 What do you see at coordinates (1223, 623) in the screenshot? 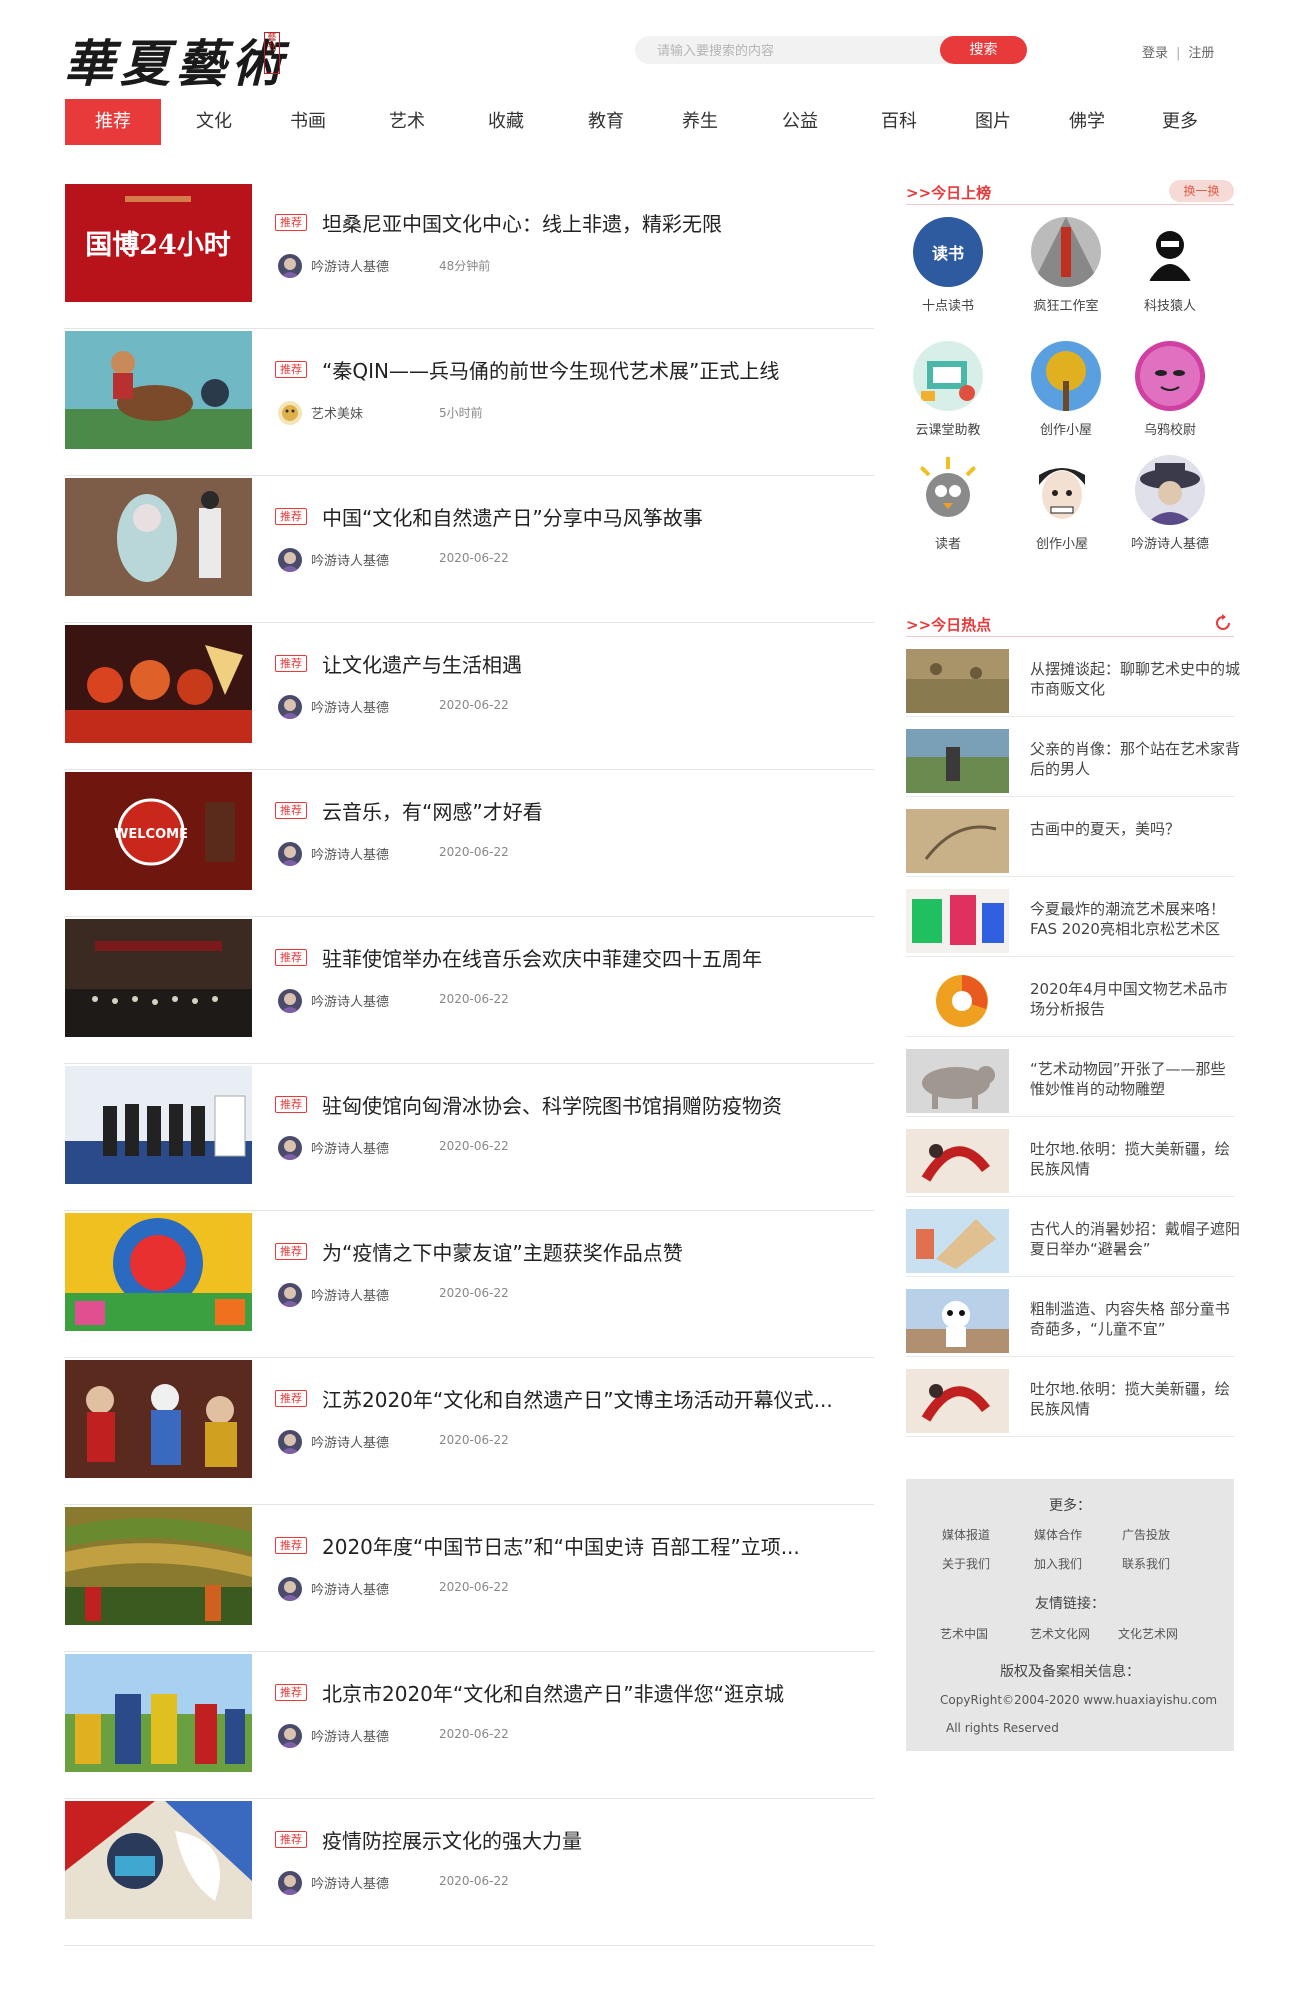
I see `refresh-icon` at bounding box center [1223, 623].